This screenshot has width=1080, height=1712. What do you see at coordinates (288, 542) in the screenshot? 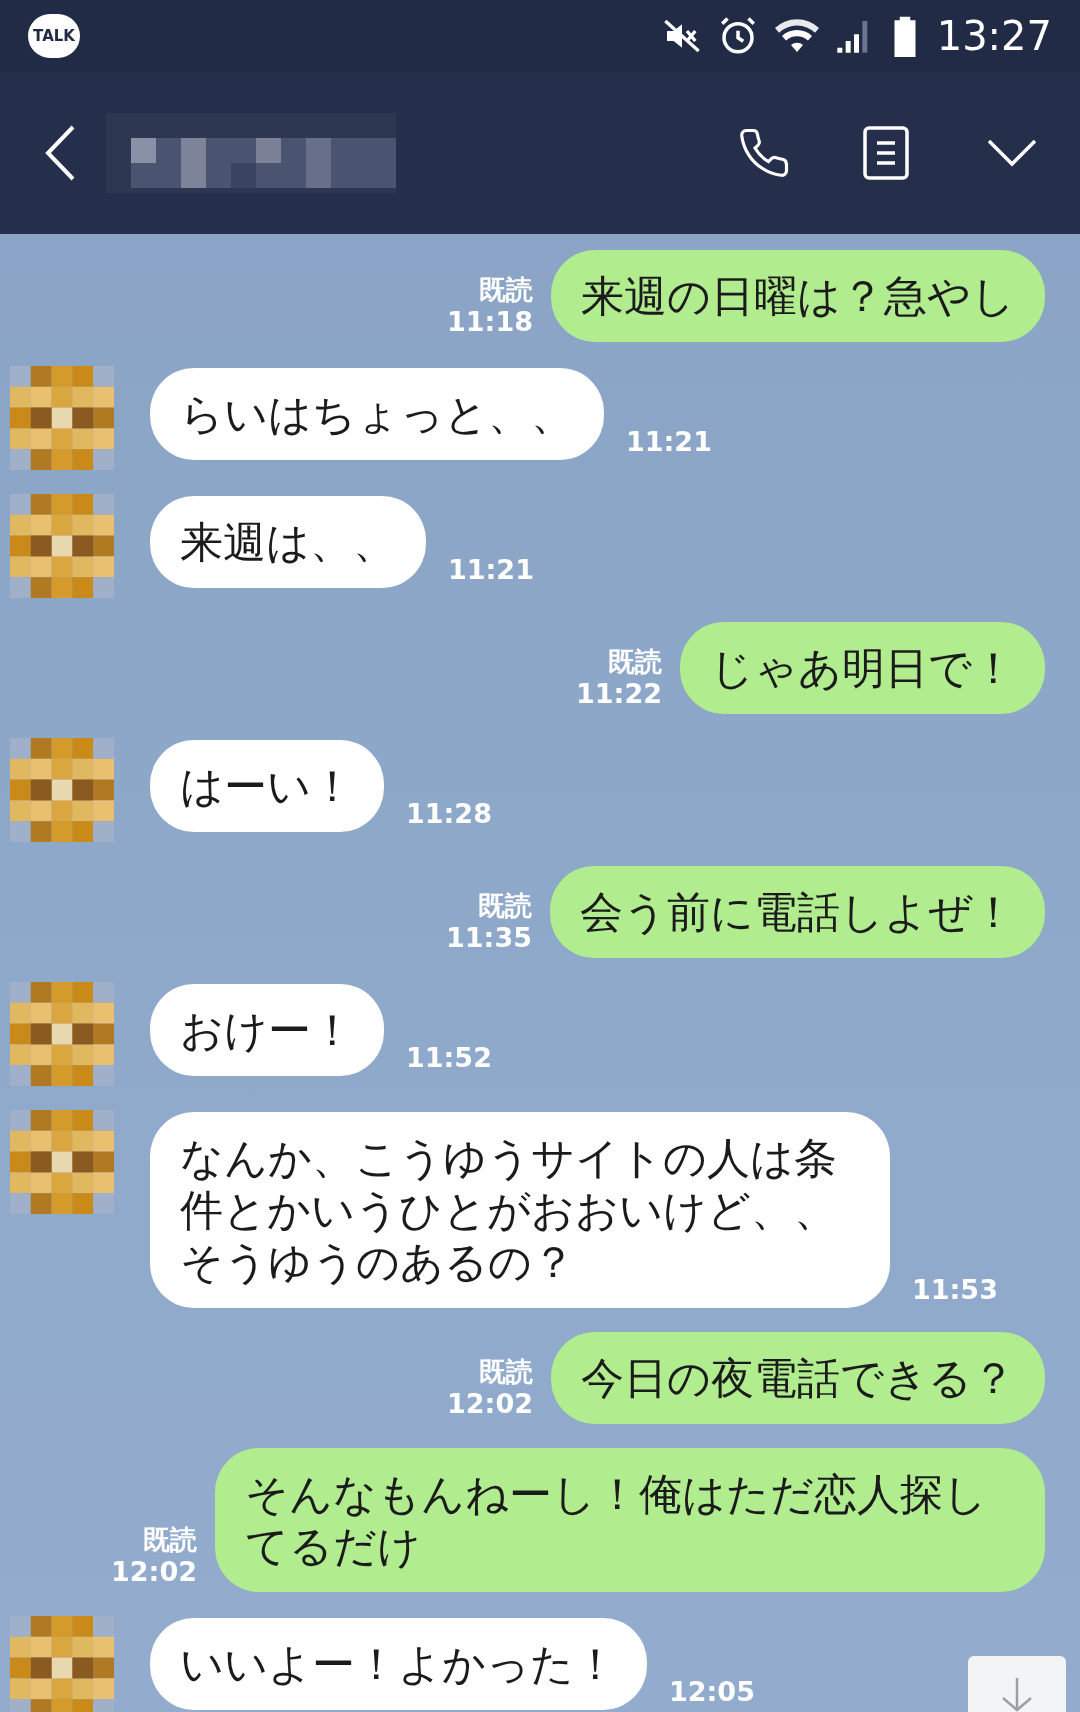
I see `message-bubble: 来週は、、` at bounding box center [288, 542].